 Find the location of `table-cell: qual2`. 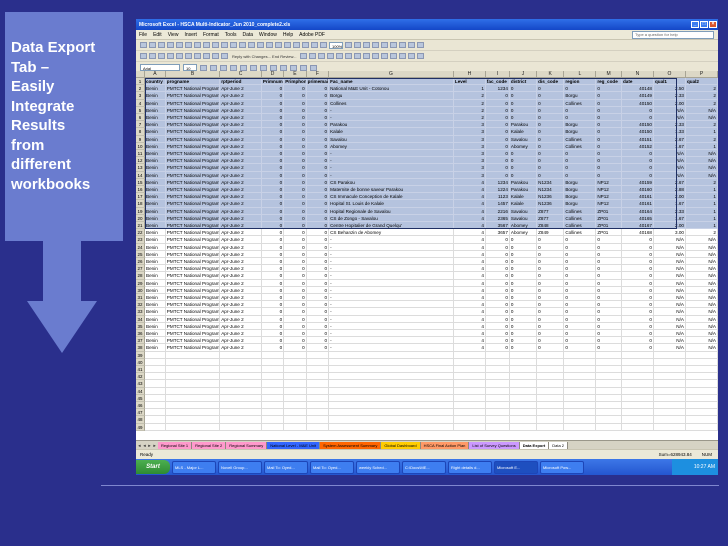

table-cell: qual2 is located at coordinates (701, 82).